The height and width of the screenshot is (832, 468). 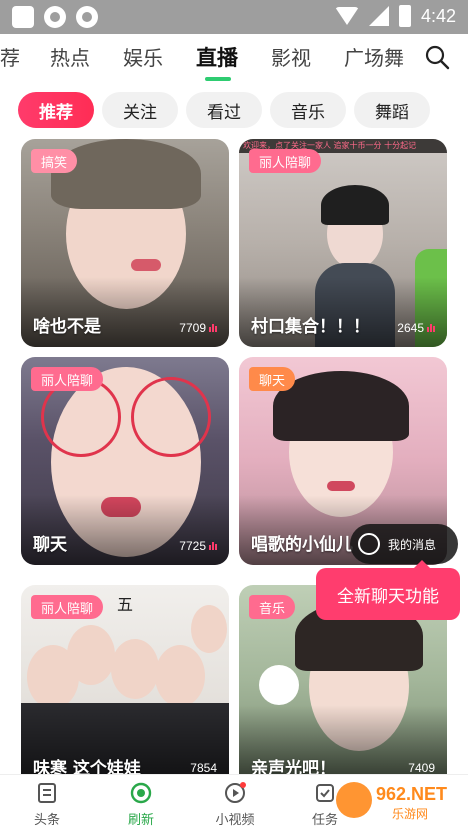 I want to click on wifi-icon, so click(x=346, y=16).